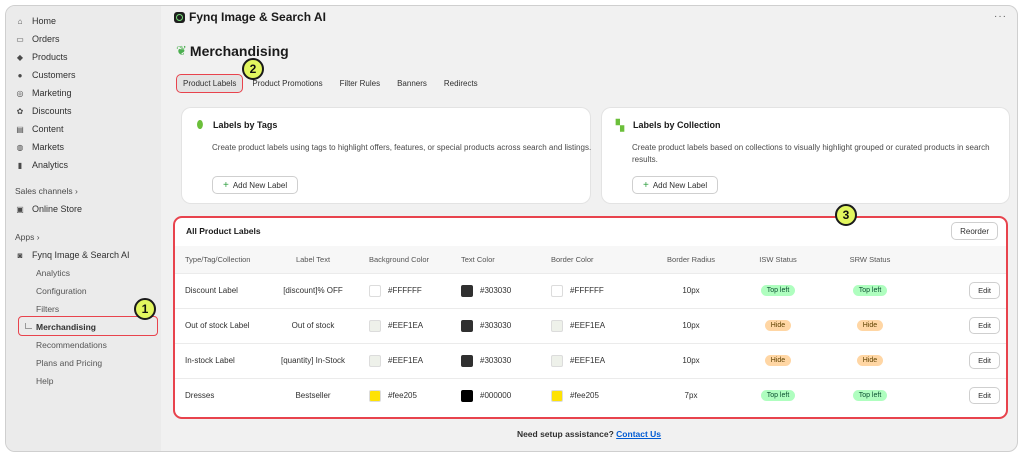 This screenshot has height=458, width=1024. Describe the element at coordinates (57, 209) in the screenshot. I see `sidebar-item-label: Online Store` at that location.